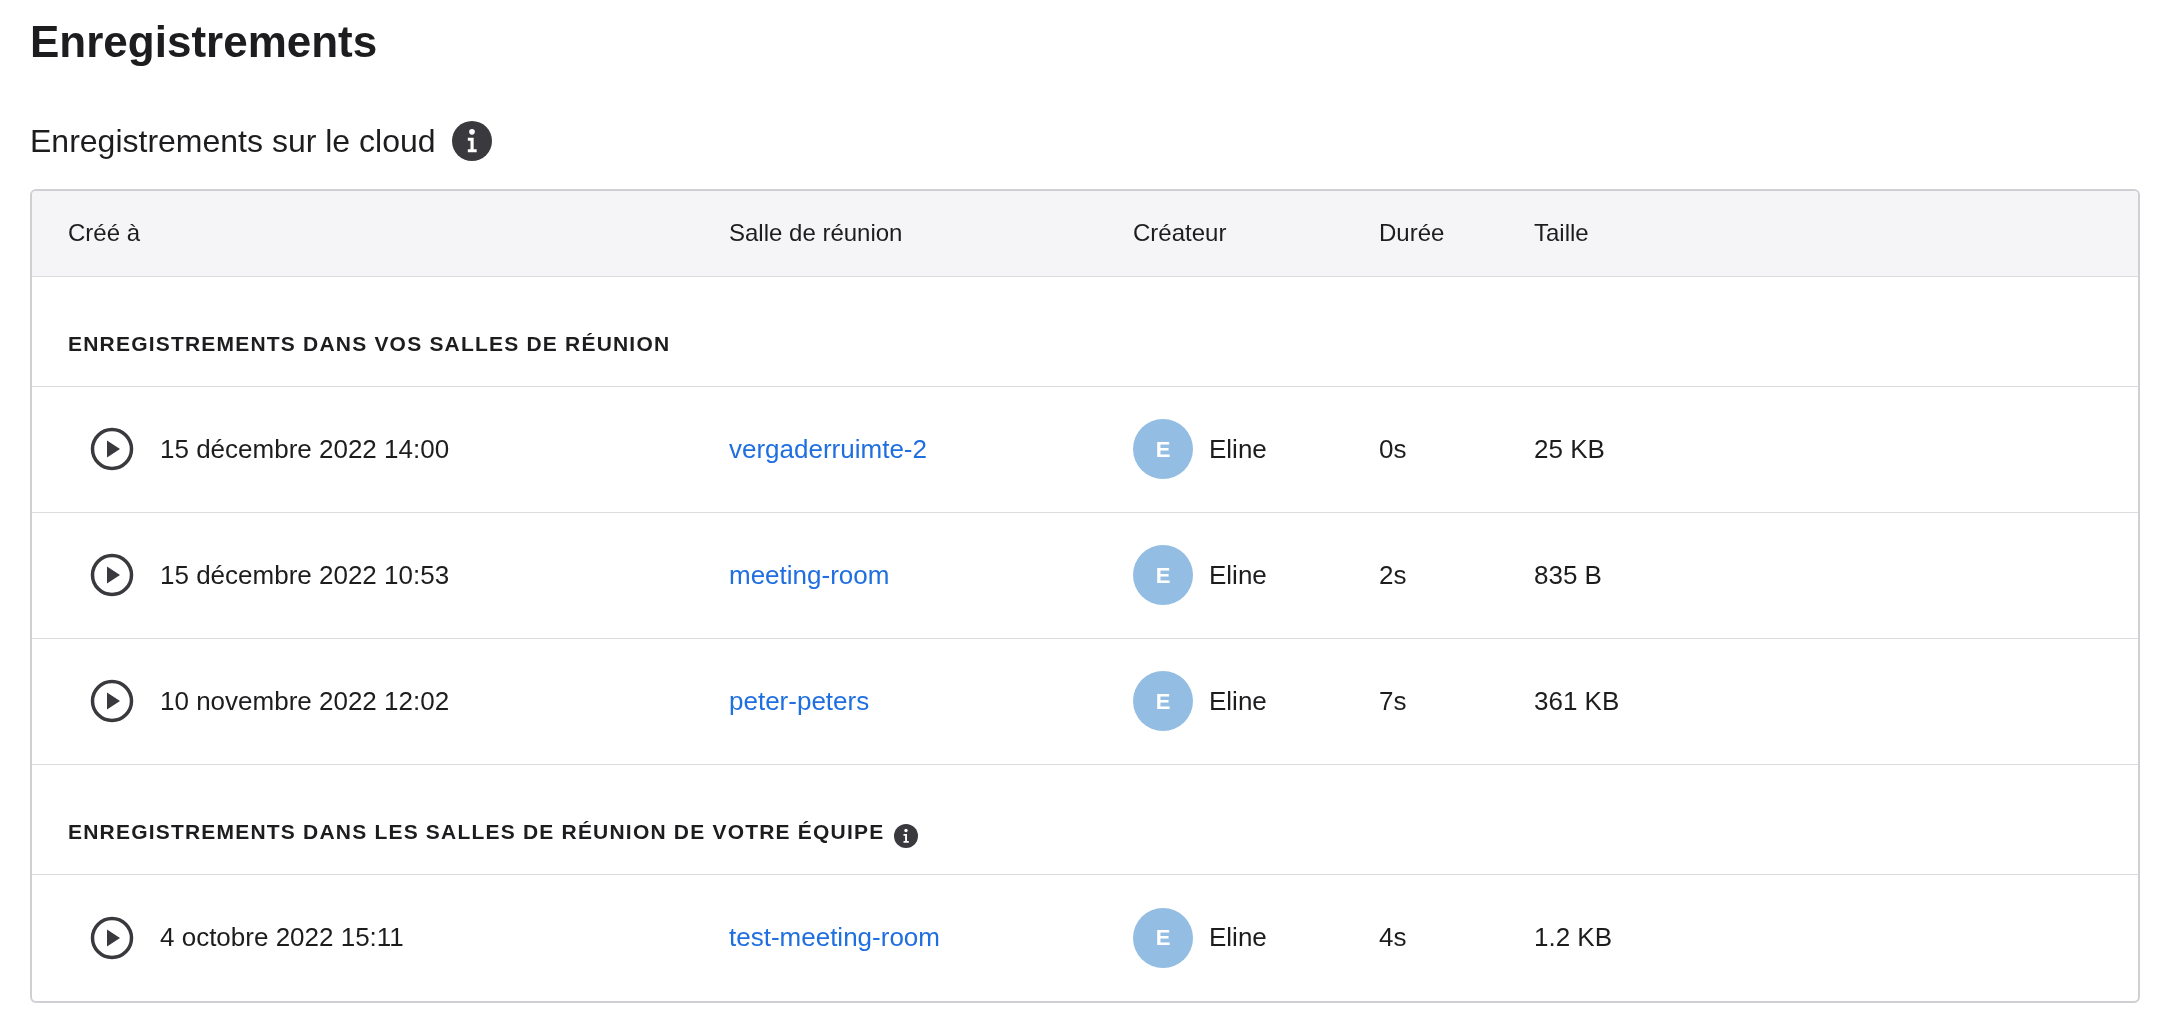 The height and width of the screenshot is (1024, 2170). What do you see at coordinates (476, 832) in the screenshot?
I see `group-title: ENREGISTREMENTS DANS LES SALLES DE RÉUNION DE VOTRE ÉQUIPE` at bounding box center [476, 832].